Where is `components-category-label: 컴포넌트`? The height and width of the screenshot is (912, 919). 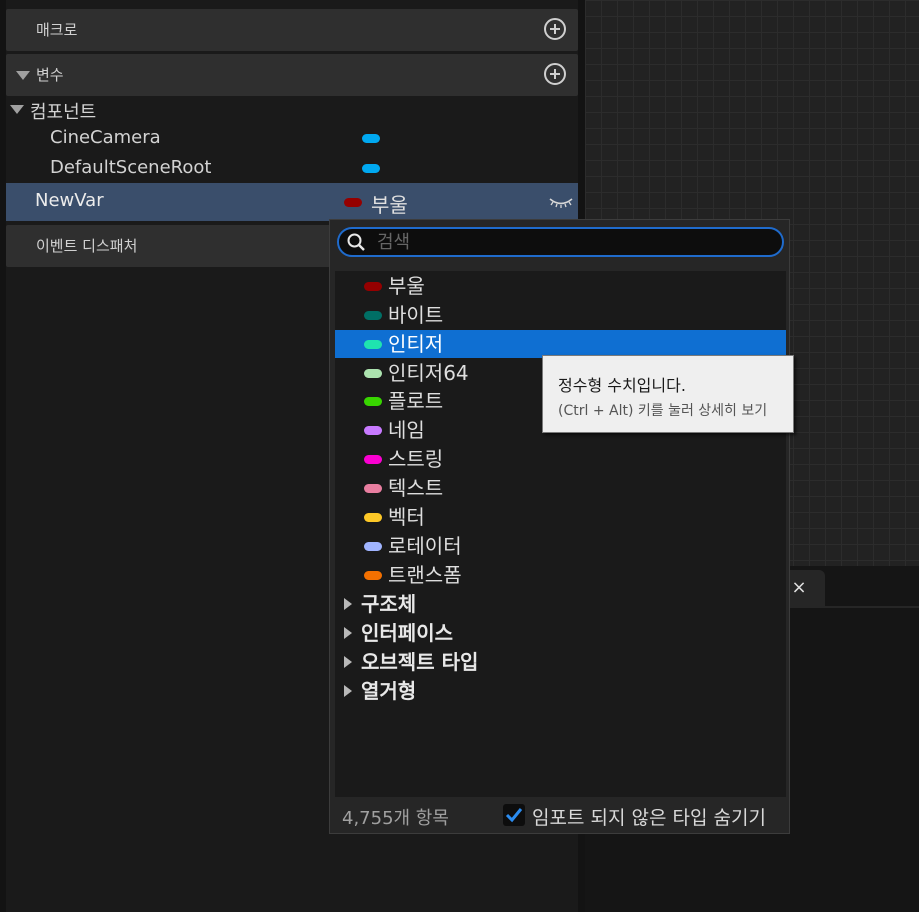 components-category-label: 컴포넌트 is located at coordinates (63, 111).